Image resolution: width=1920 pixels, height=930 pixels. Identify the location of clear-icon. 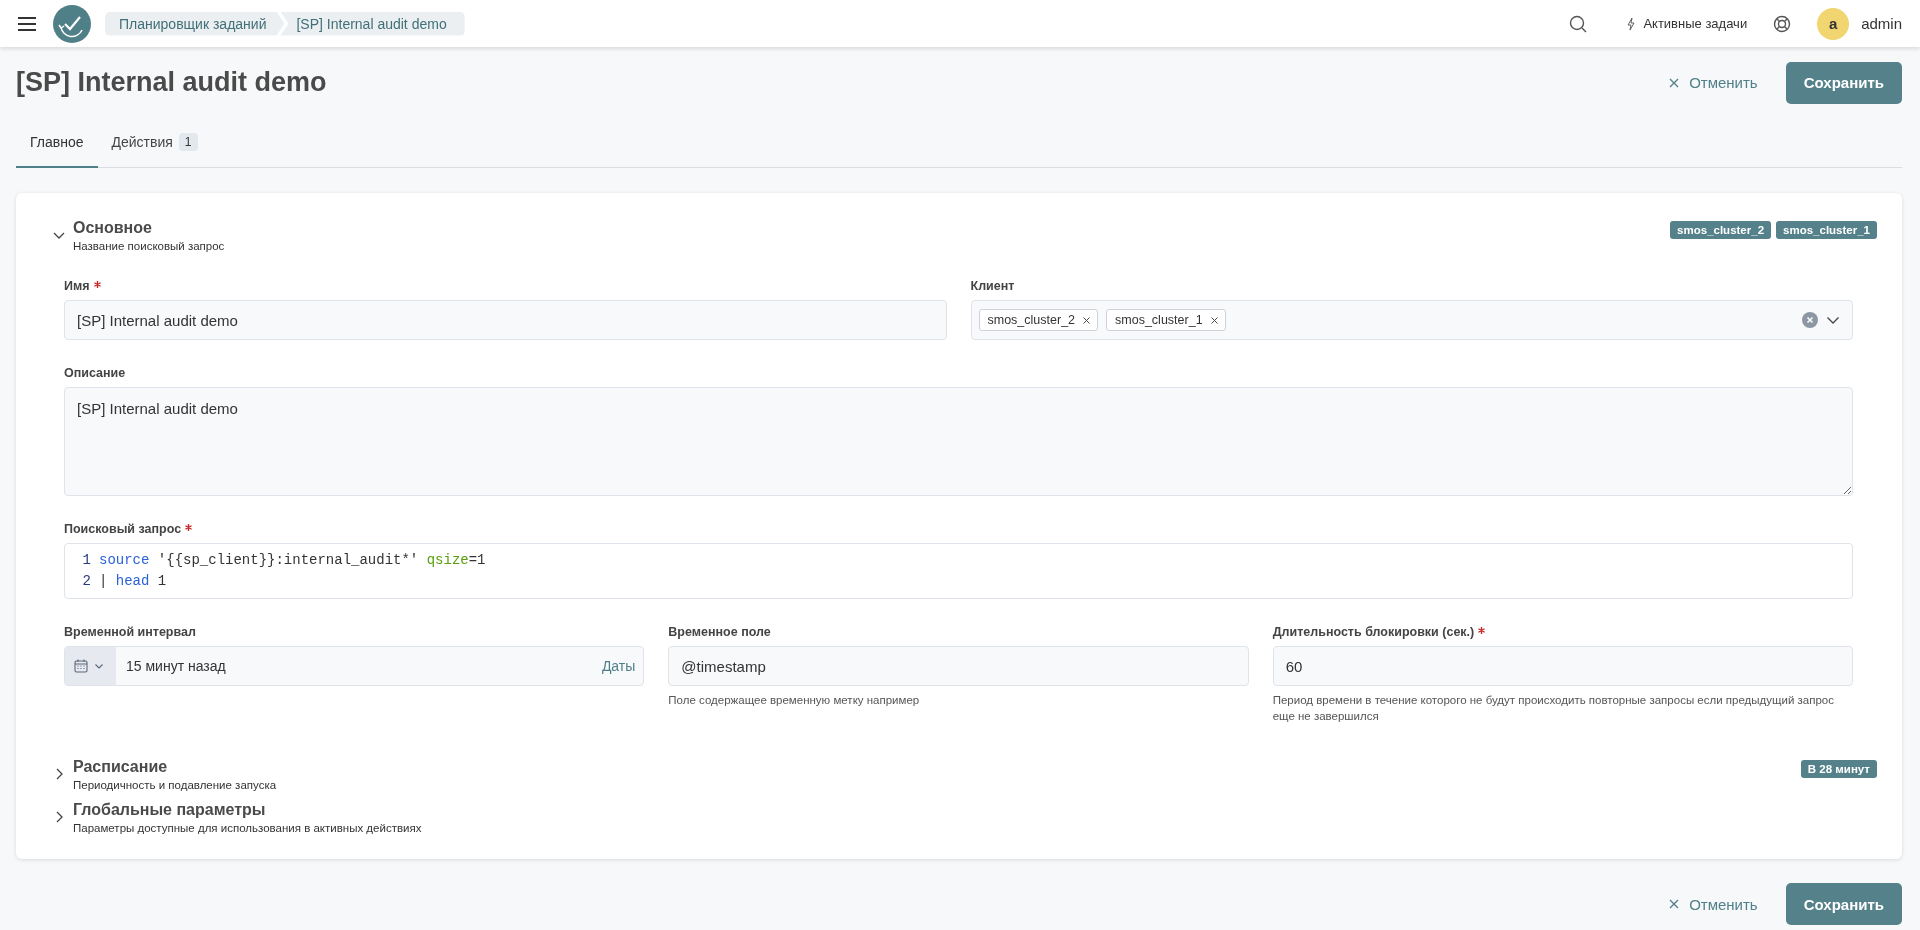
(1810, 320).